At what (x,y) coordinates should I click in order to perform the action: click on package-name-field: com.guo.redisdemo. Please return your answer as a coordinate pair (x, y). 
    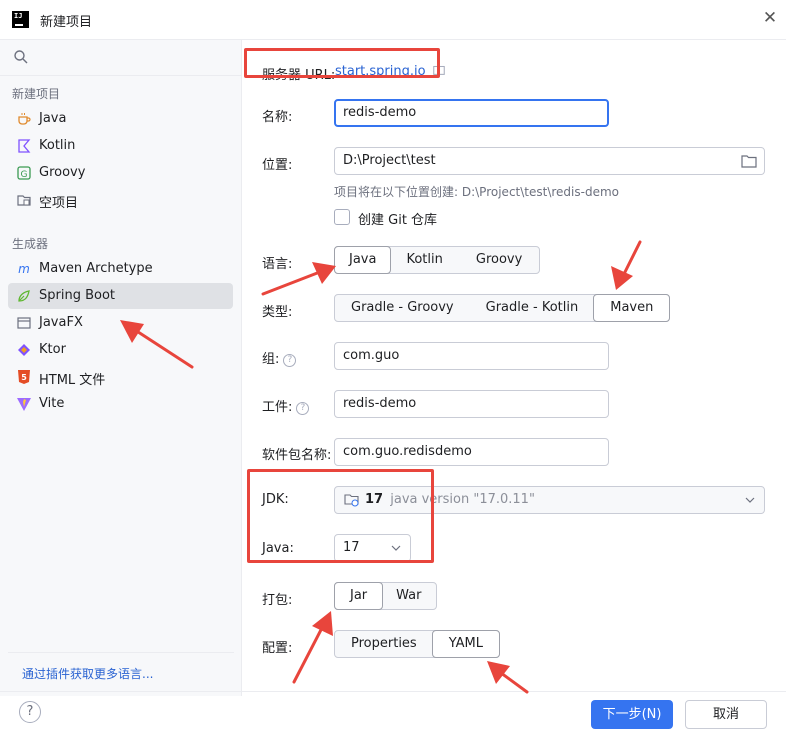
    Looking at the image, I should click on (471, 452).